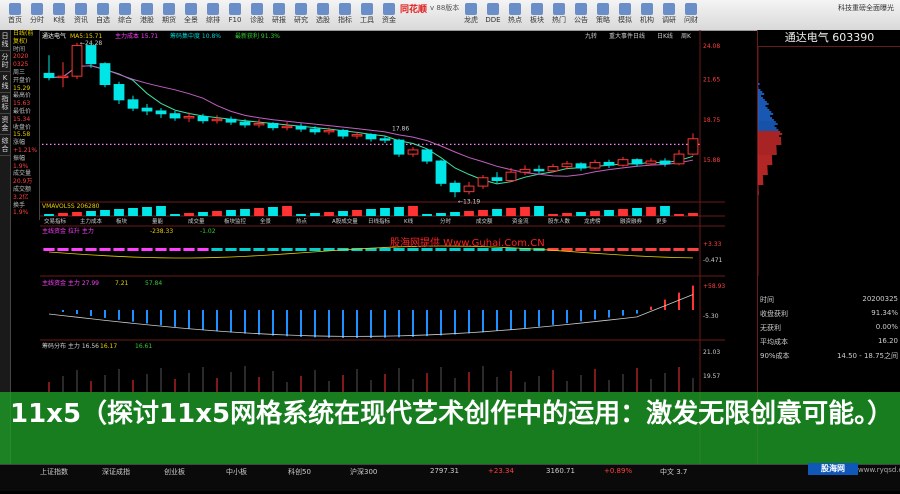  Describe the element at coordinates (302, 221) in the screenshot. I see `indicator-tab: 热点` at that location.